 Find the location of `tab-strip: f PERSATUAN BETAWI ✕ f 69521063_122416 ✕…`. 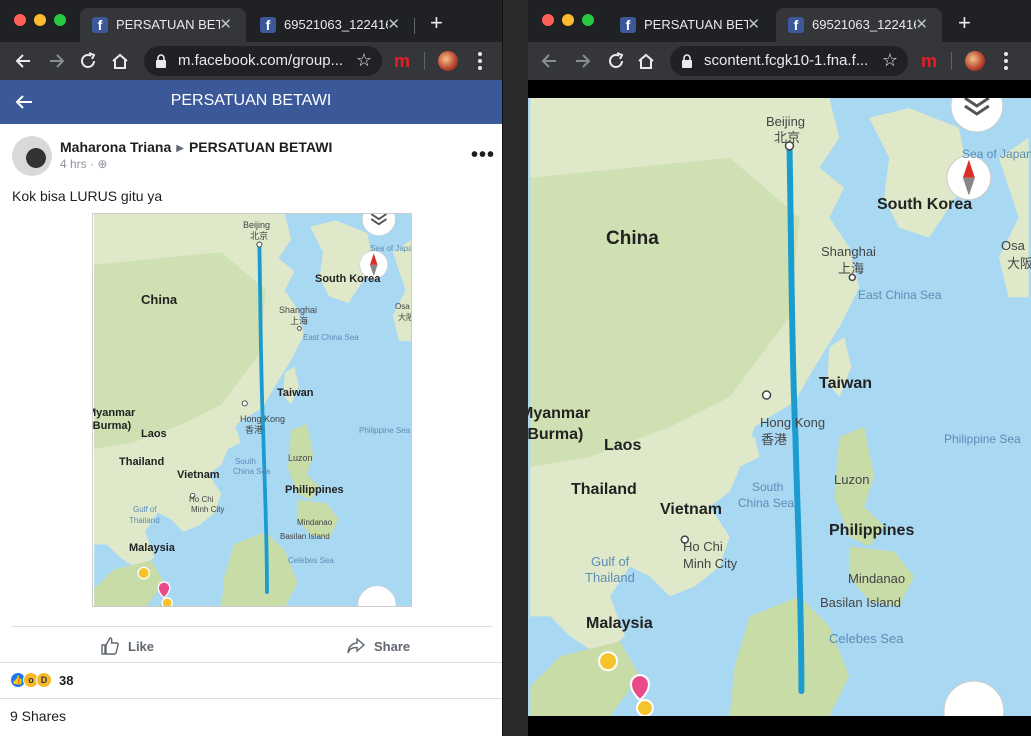

tab-strip: f PERSATUAN BETAWI ✕ f 69521063_122416 ✕… is located at coordinates (251, 21).